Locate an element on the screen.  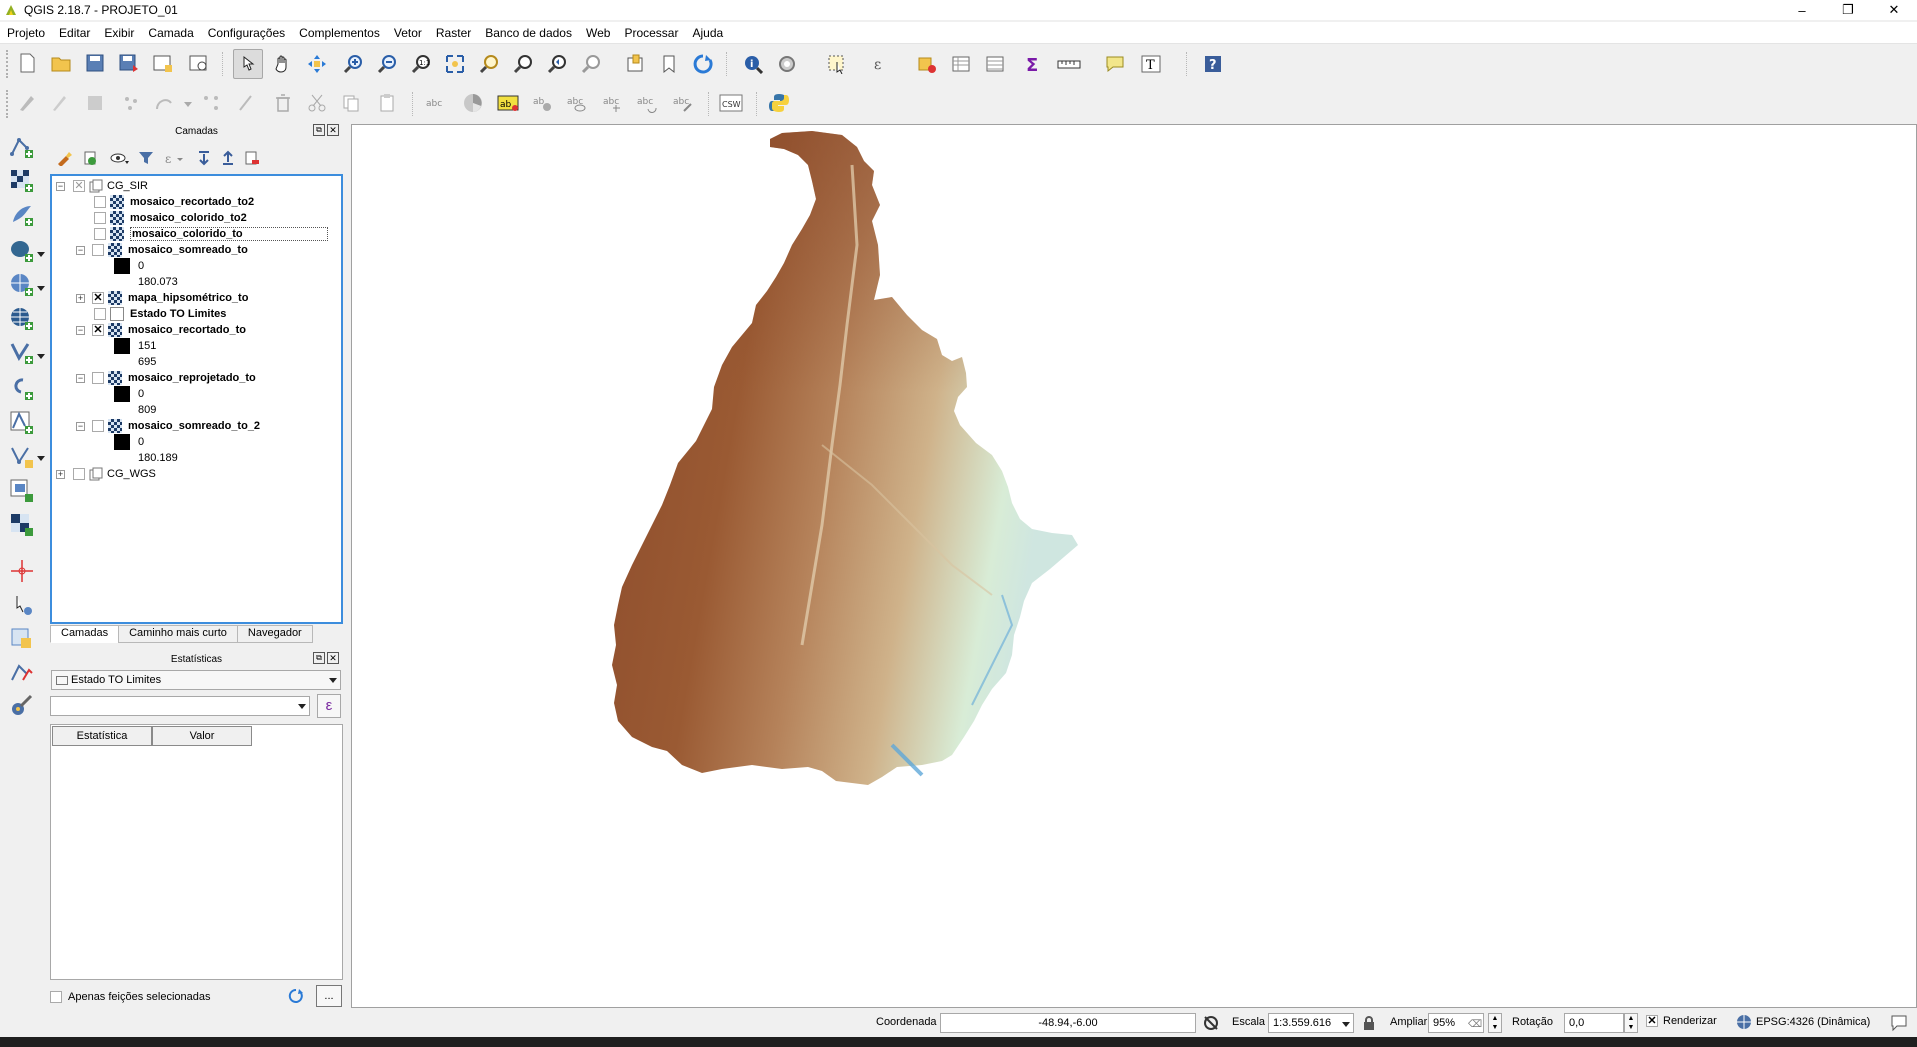
text-annotation-icon: T is located at coordinates (1151, 64).